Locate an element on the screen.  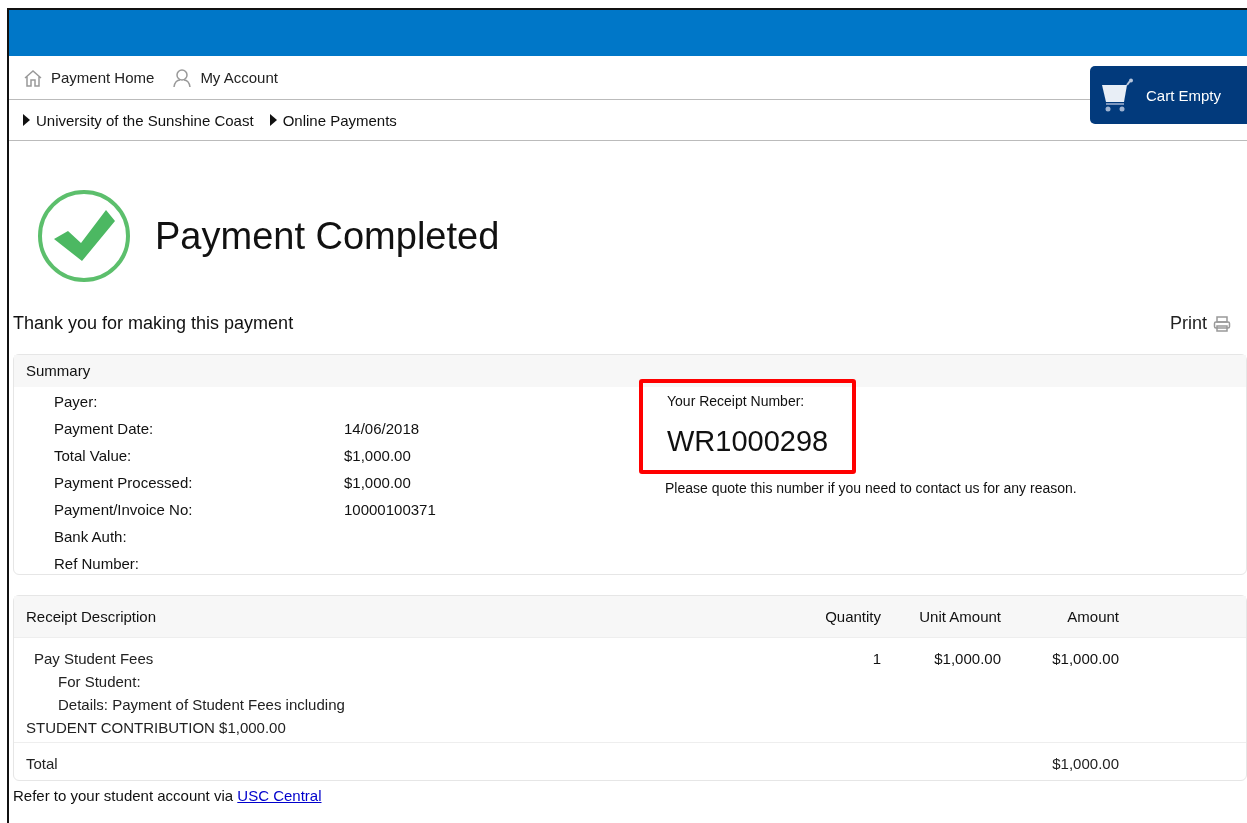
footer-text: Refer to your student account via USC Central is located at coordinates (167, 795).